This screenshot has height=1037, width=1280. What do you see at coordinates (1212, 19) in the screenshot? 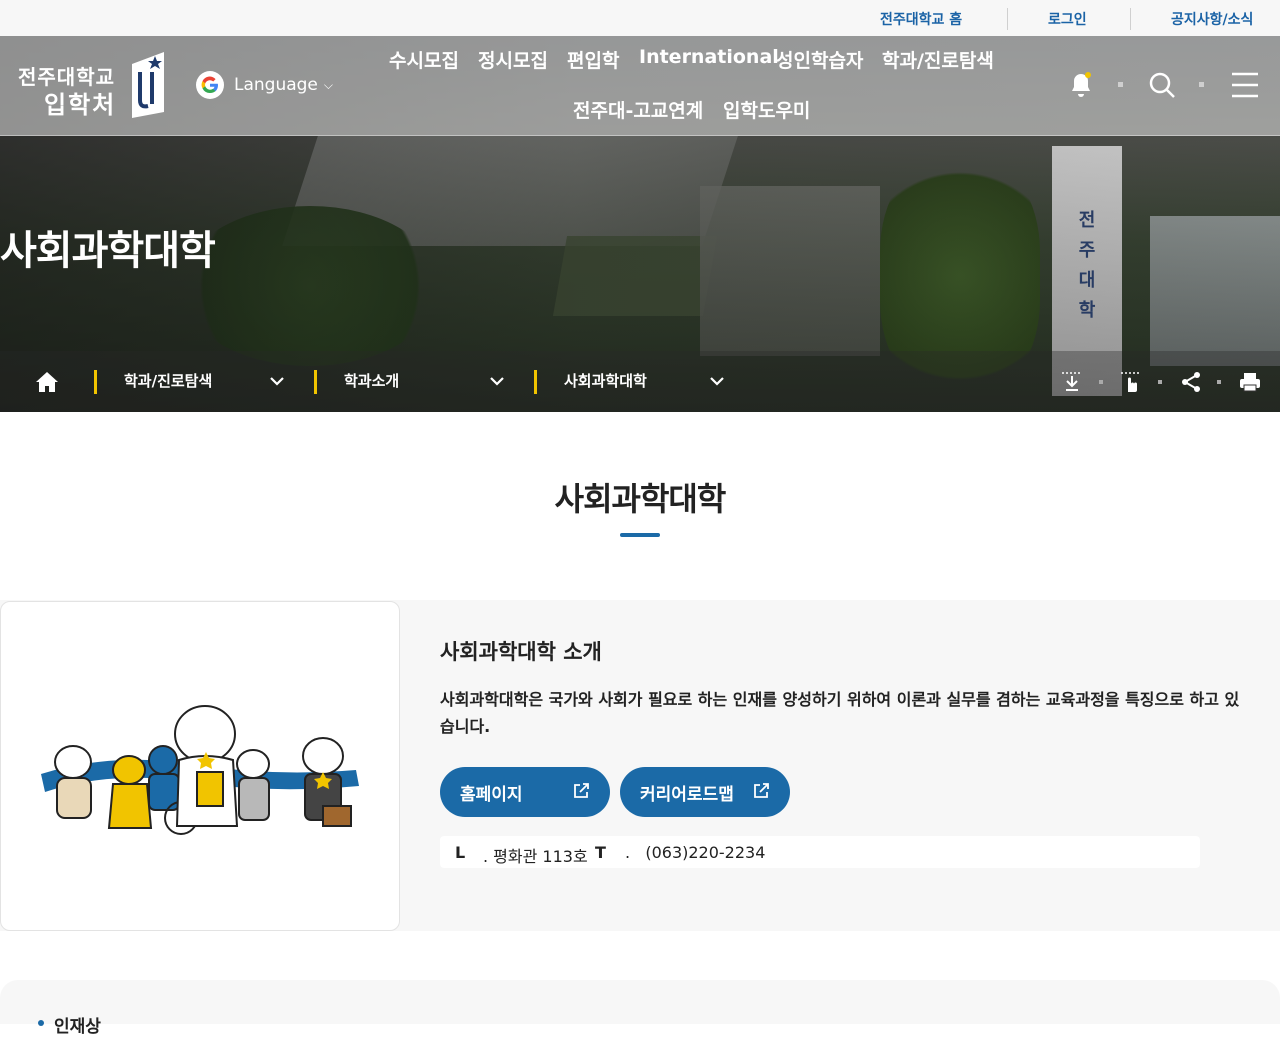
I see `notice-link: 공지사항/소식` at bounding box center [1212, 19].